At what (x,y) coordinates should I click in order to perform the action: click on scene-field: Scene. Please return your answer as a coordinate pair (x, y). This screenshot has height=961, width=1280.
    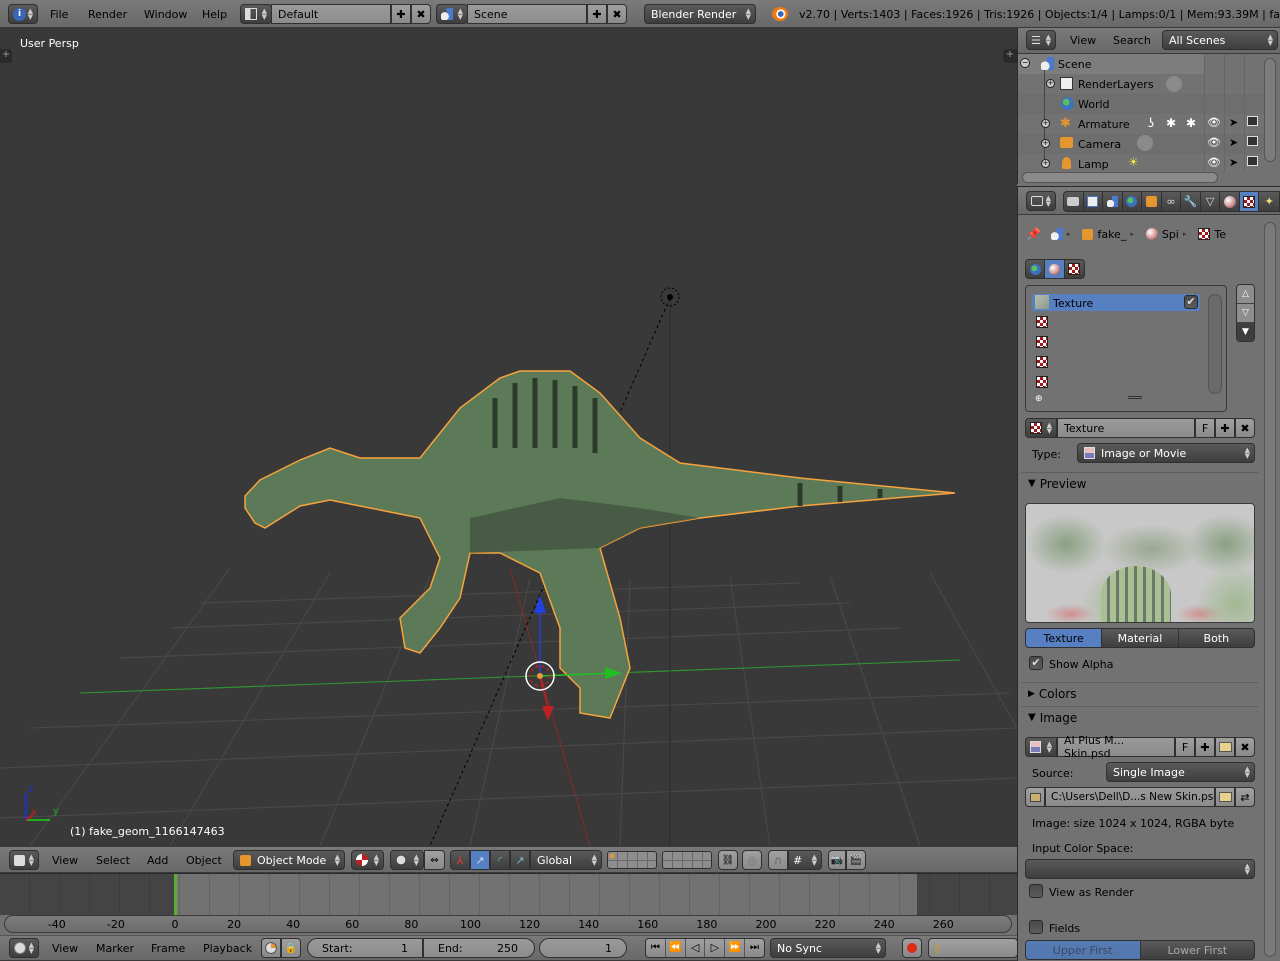
    Looking at the image, I should click on (527, 14).